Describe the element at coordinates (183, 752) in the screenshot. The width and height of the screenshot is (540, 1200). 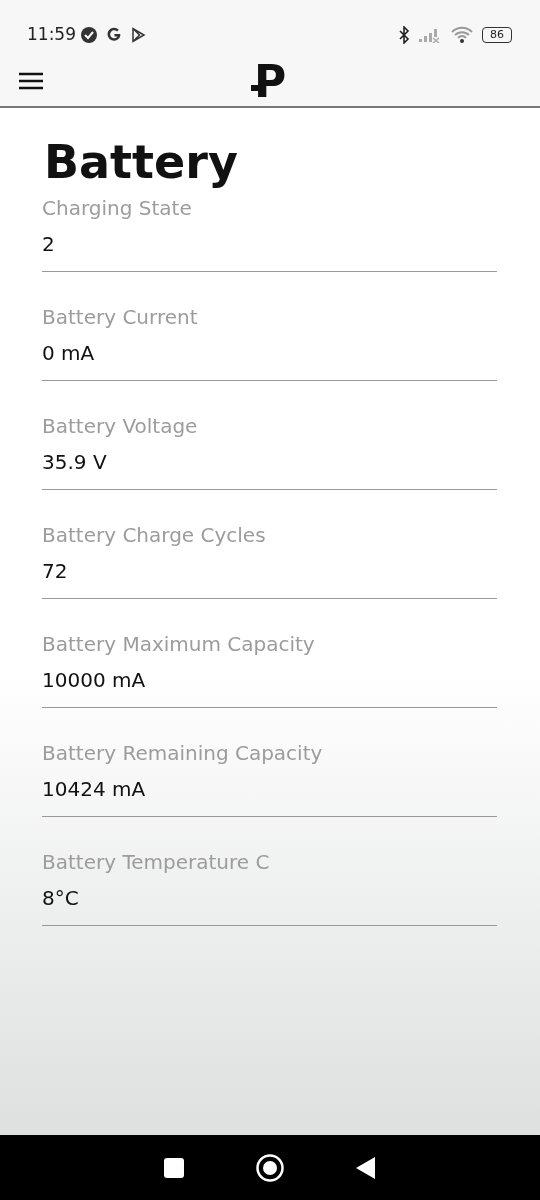
I see `field-label: Battery Remaining Capacity` at that location.